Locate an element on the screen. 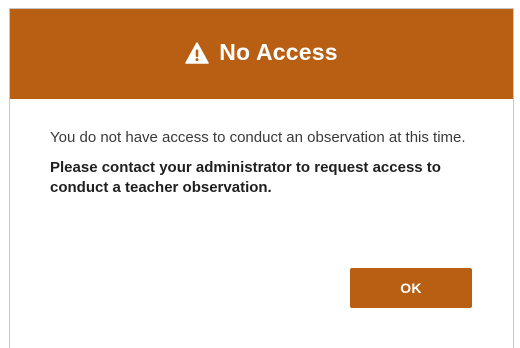 The width and height of the screenshot is (520, 348). dialog-header-content: No Access is located at coordinates (261, 52).